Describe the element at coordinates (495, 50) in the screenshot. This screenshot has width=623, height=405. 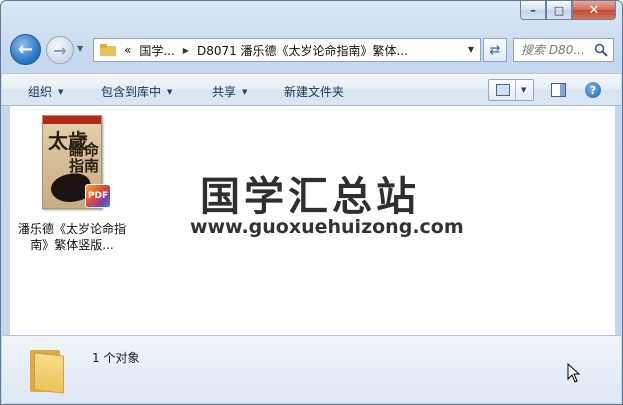
I see `refresh-button: ⇄` at that location.